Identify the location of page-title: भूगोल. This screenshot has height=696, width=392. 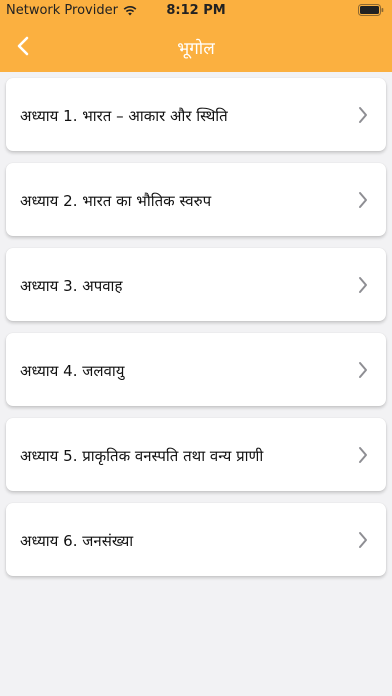
(196, 49).